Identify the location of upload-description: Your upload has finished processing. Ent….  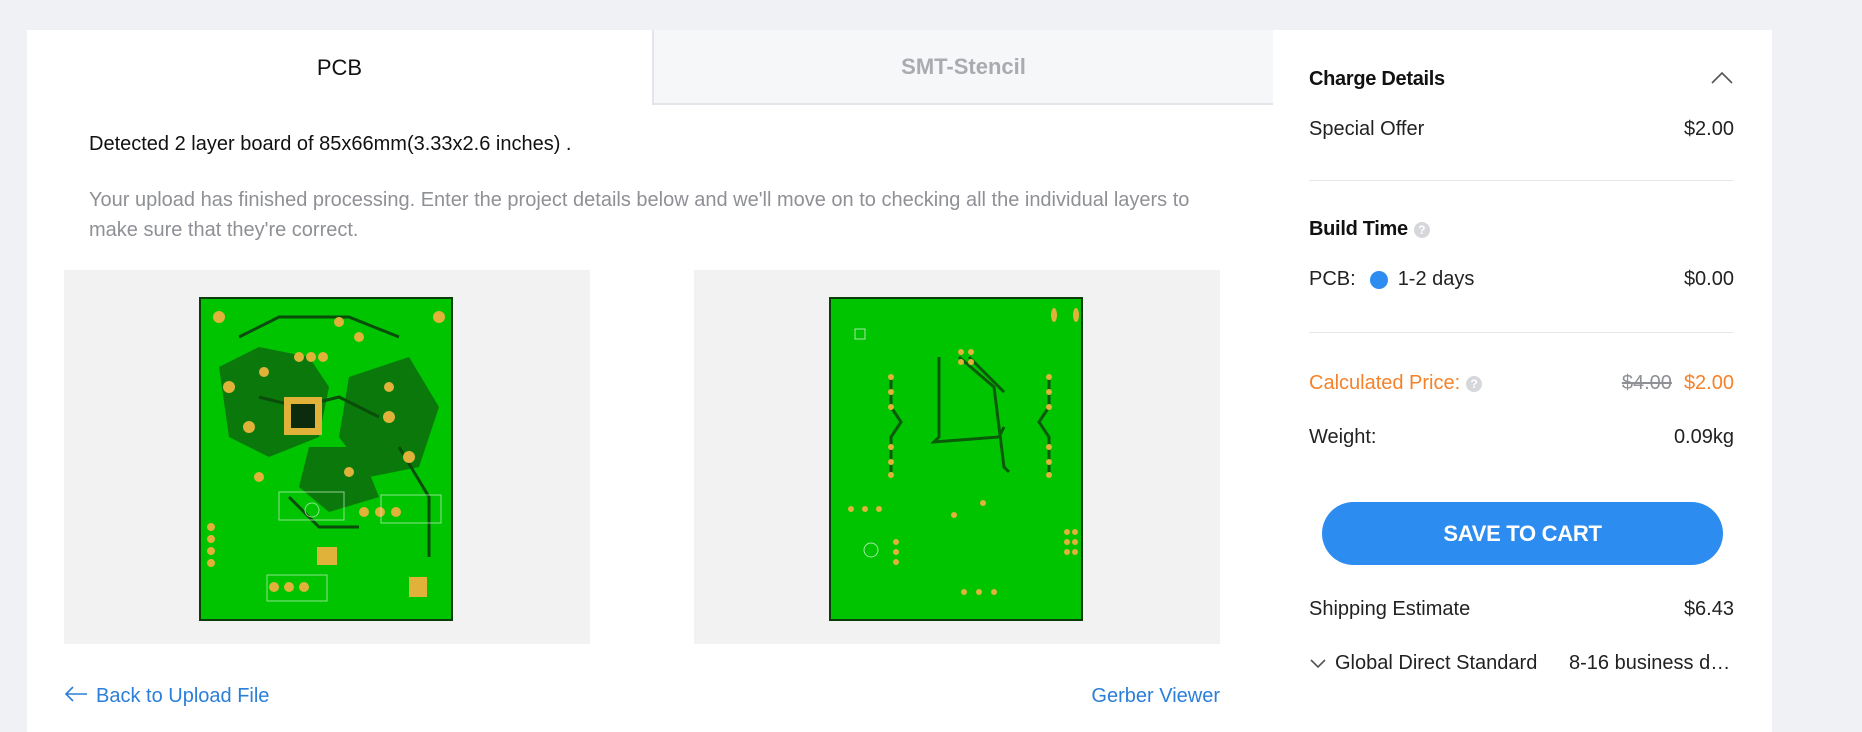
(639, 215).